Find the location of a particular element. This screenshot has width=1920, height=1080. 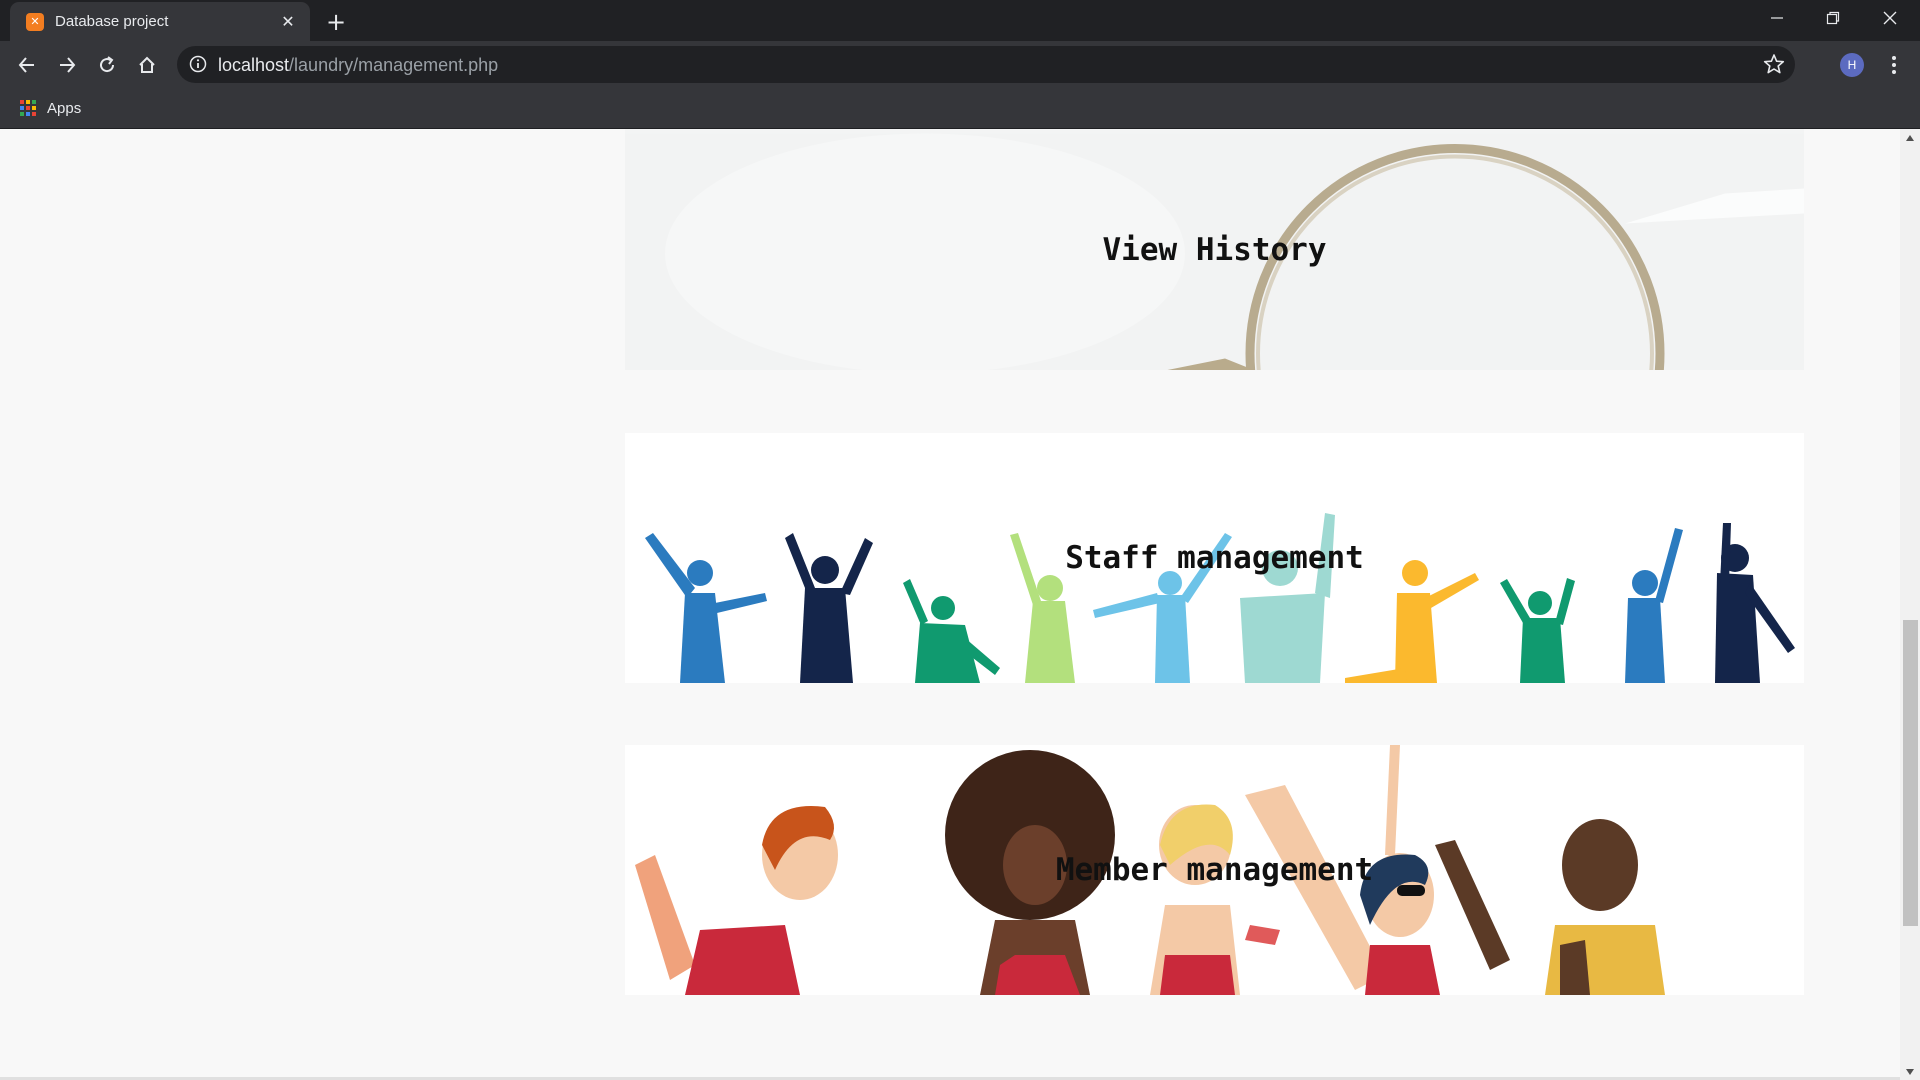

restore-button is located at coordinates (1833, 18).